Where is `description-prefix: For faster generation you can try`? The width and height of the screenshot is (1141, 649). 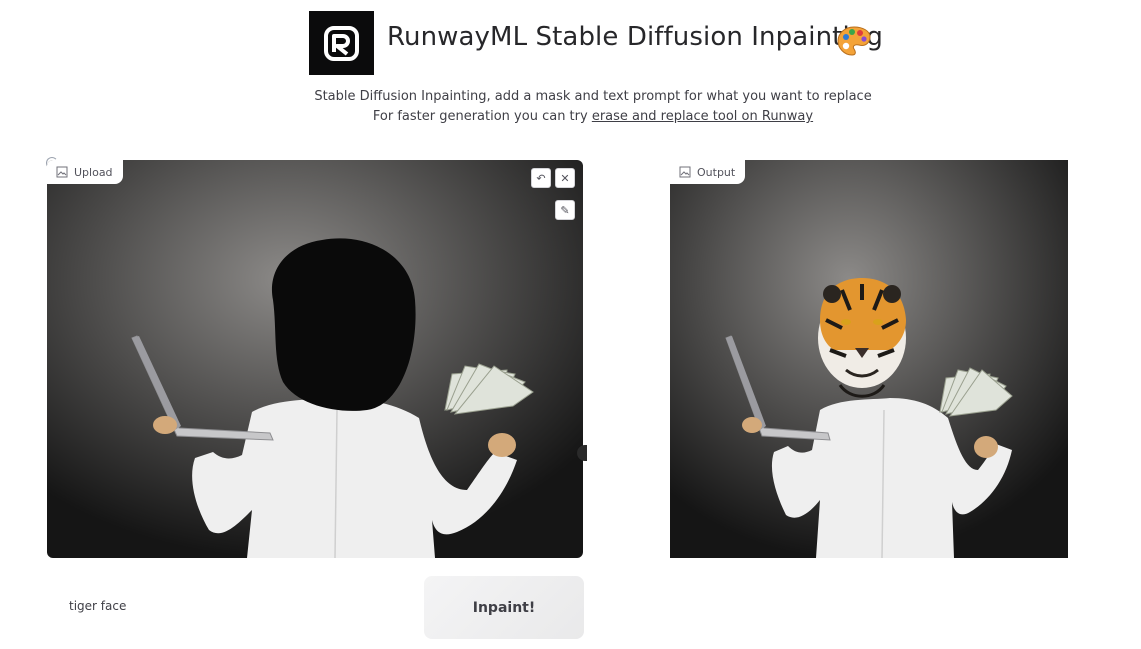
description-prefix: For faster generation you can try is located at coordinates (482, 116).